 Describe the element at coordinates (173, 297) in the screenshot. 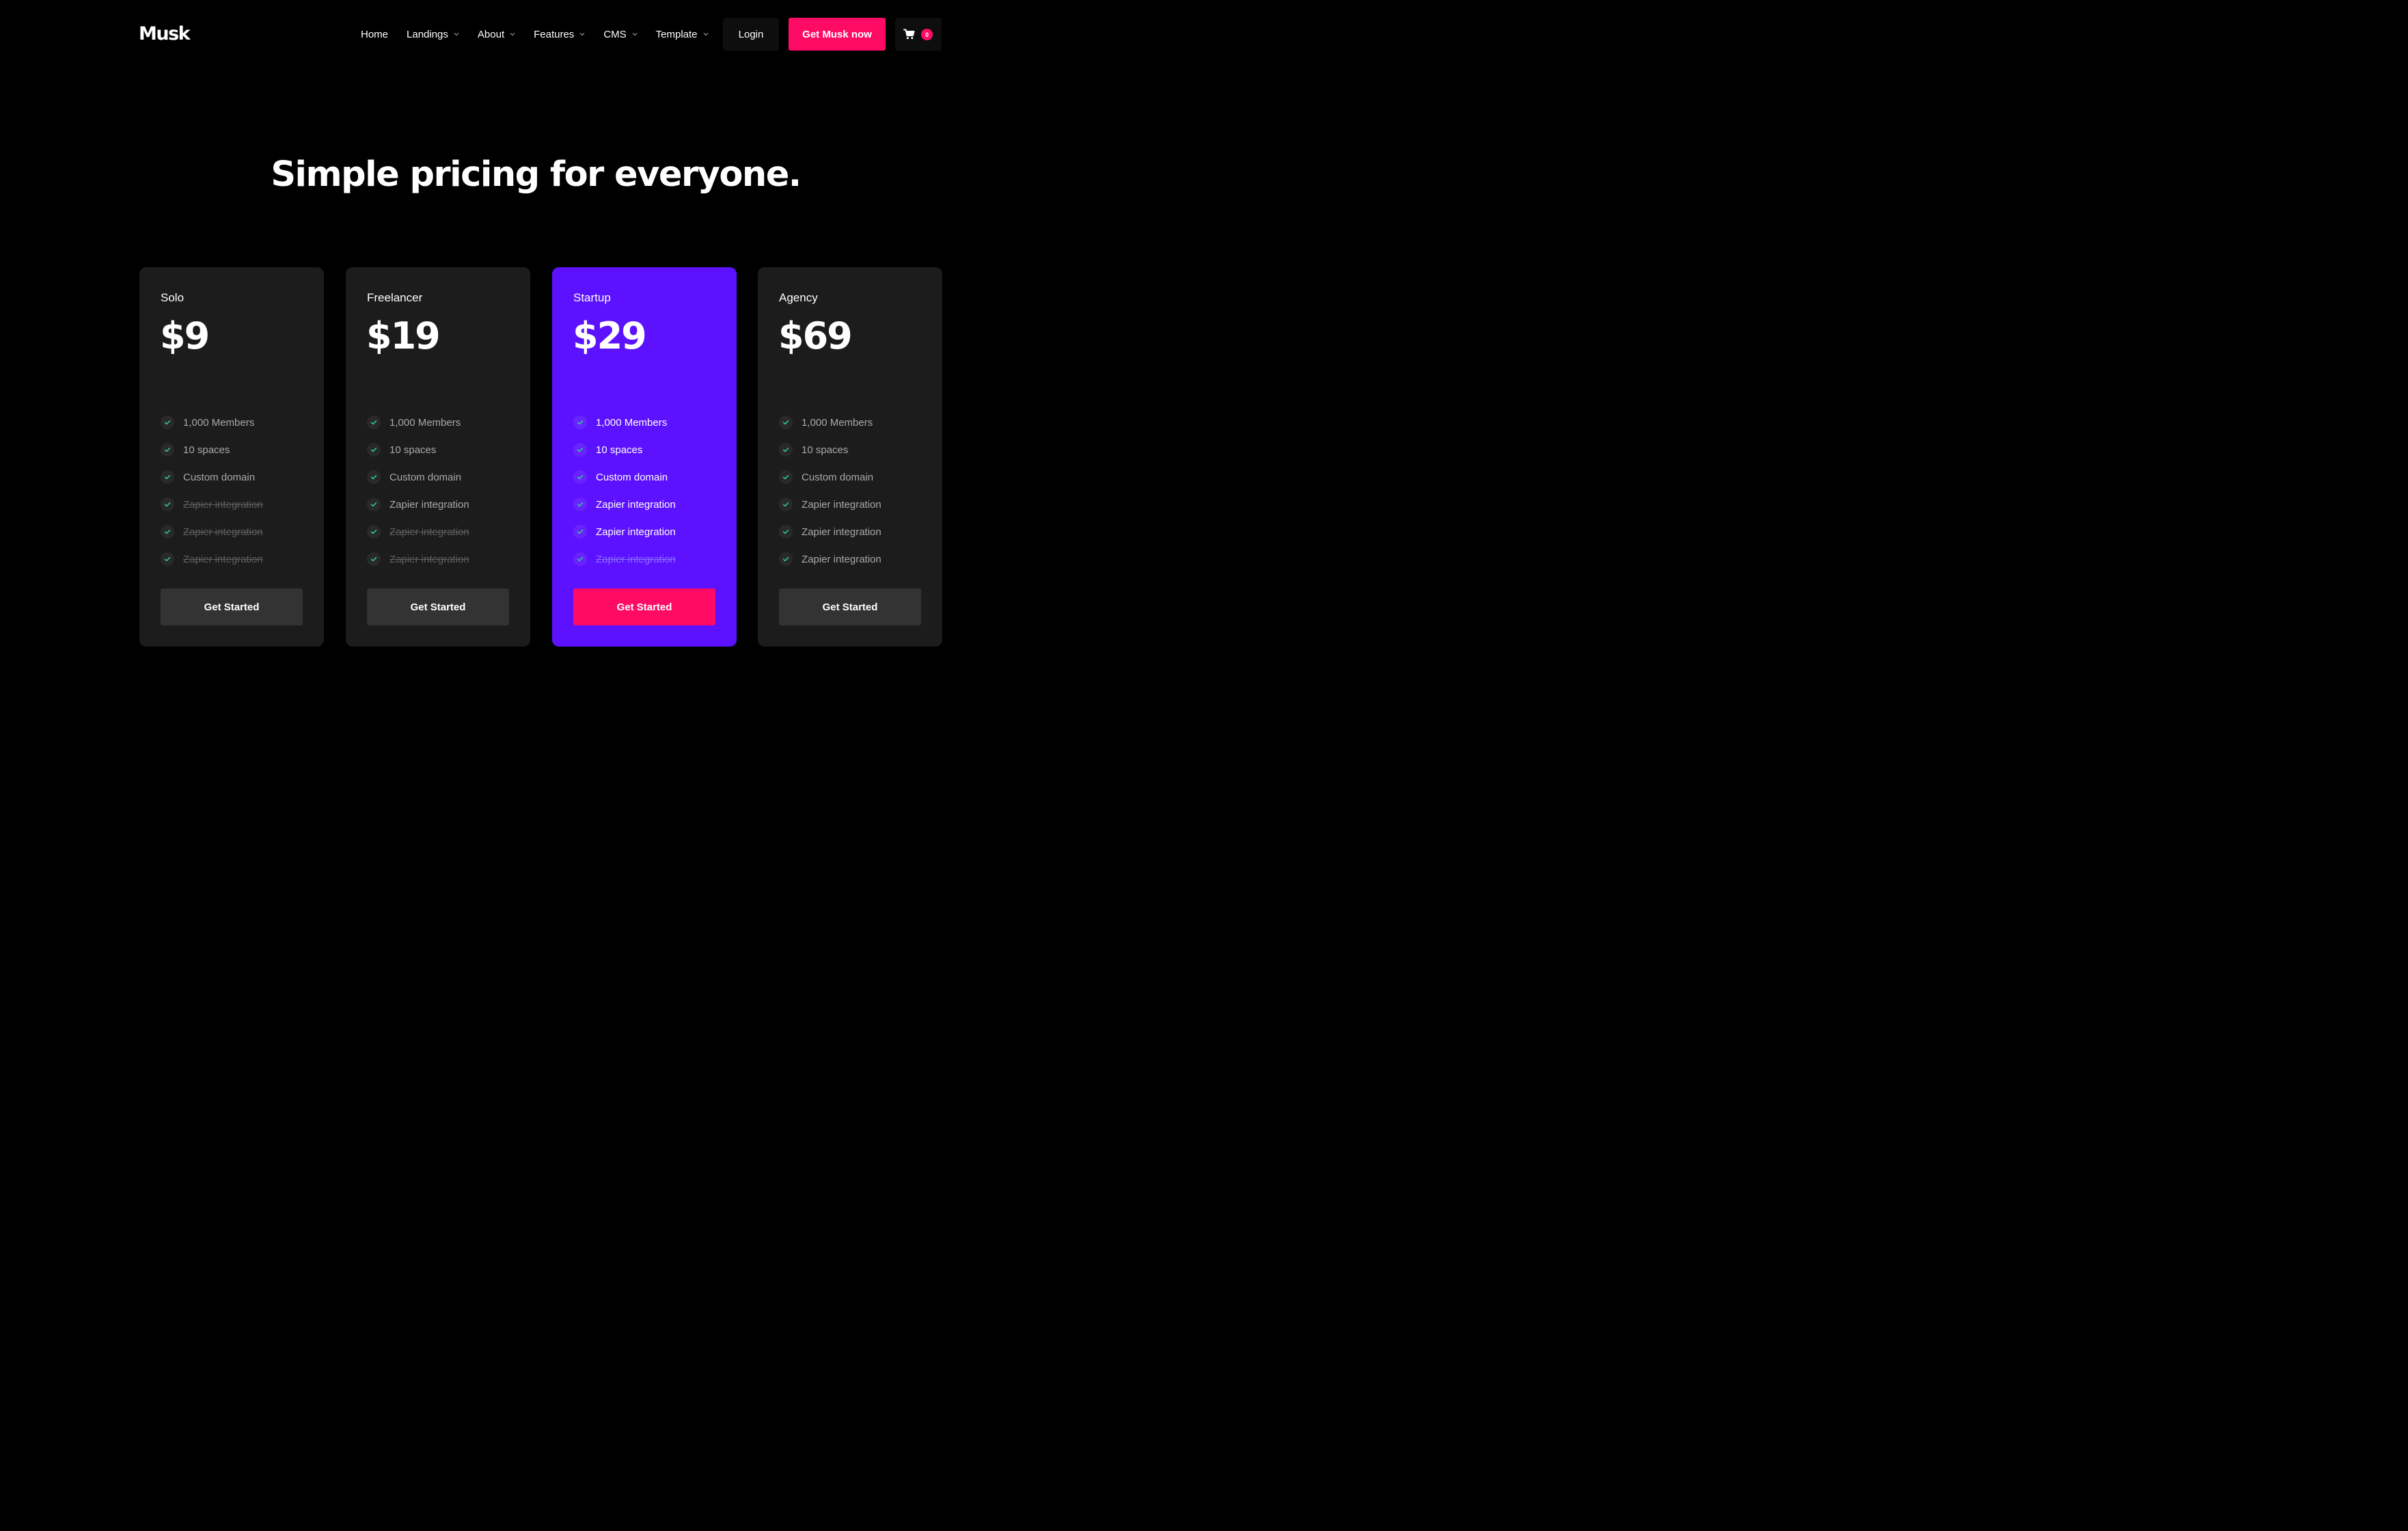

I see `plan-name: Solo` at that location.